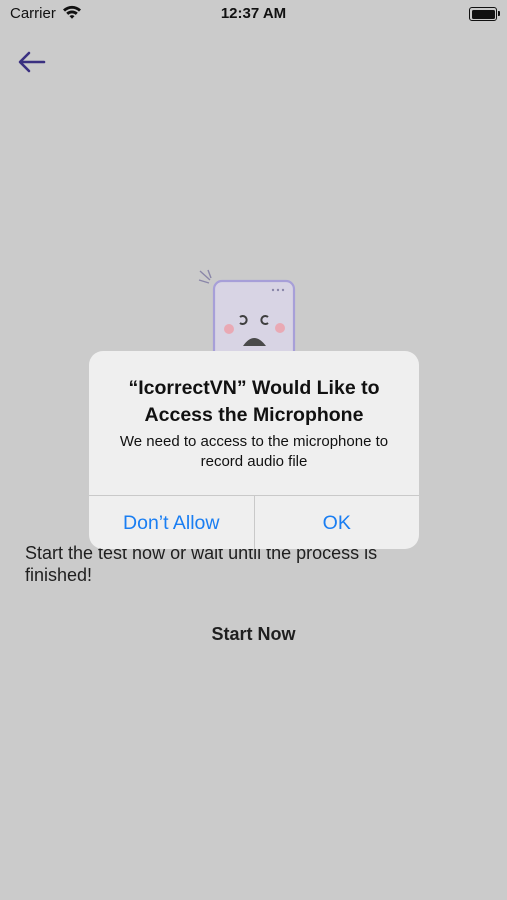 This screenshot has width=507, height=900. I want to click on ok-button: OK, so click(336, 522).